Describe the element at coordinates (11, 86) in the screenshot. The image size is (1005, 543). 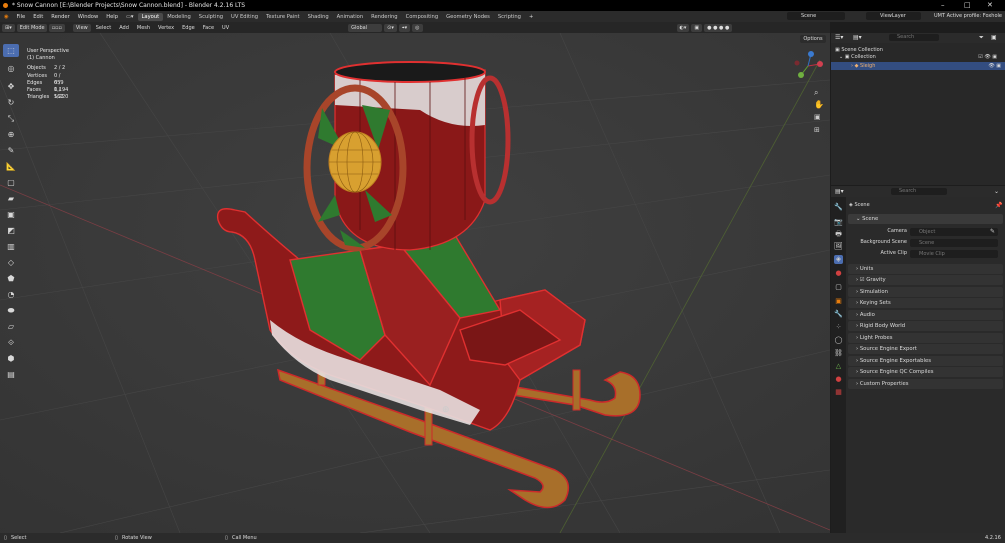
I see `move-tool-icon: ✥` at that location.